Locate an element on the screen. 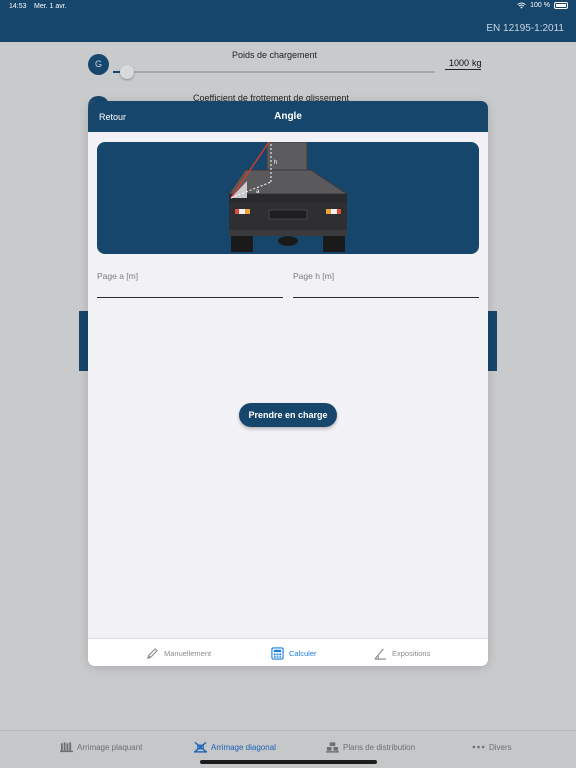 This screenshot has height=768, width=576. truck-angle-illustration: h a is located at coordinates (288, 198).